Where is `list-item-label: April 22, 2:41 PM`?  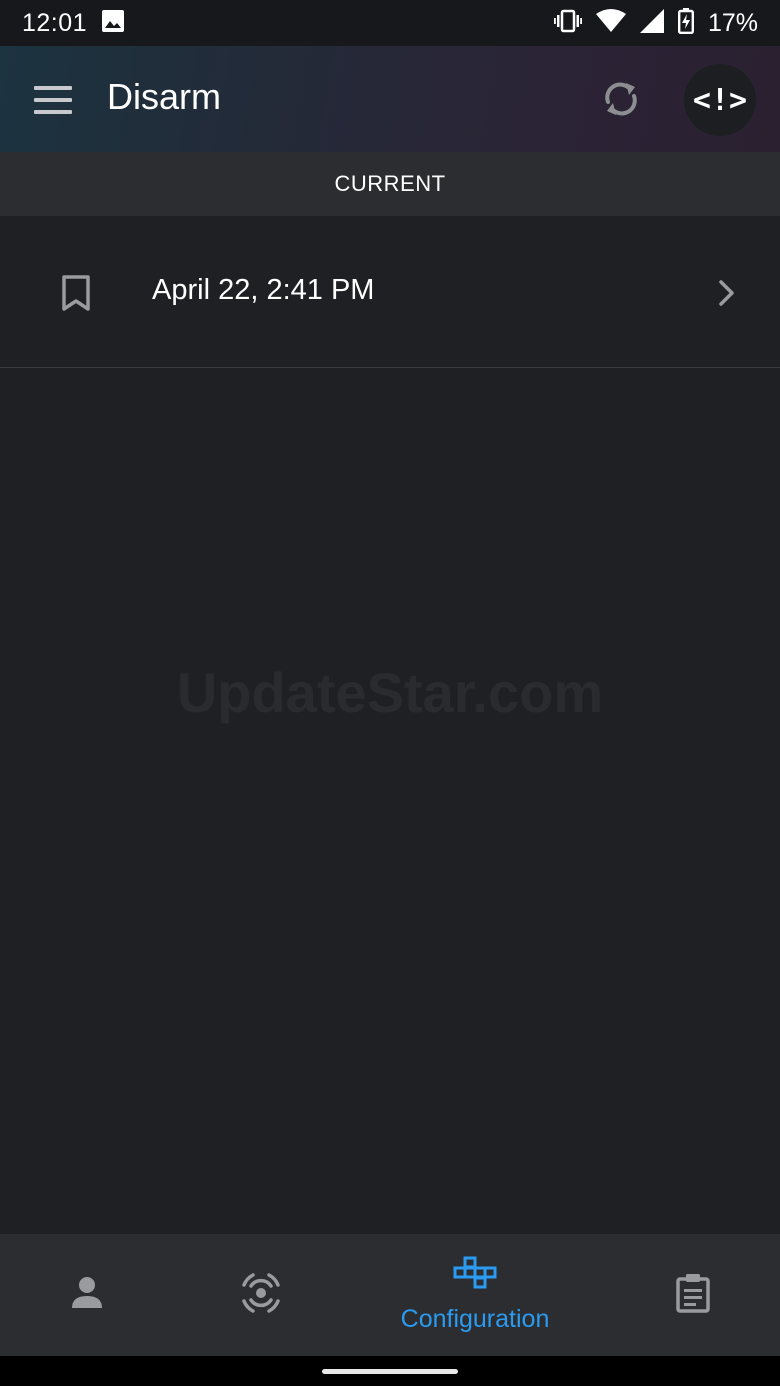
list-item-label: April 22, 2:41 PM is located at coordinates (263, 290).